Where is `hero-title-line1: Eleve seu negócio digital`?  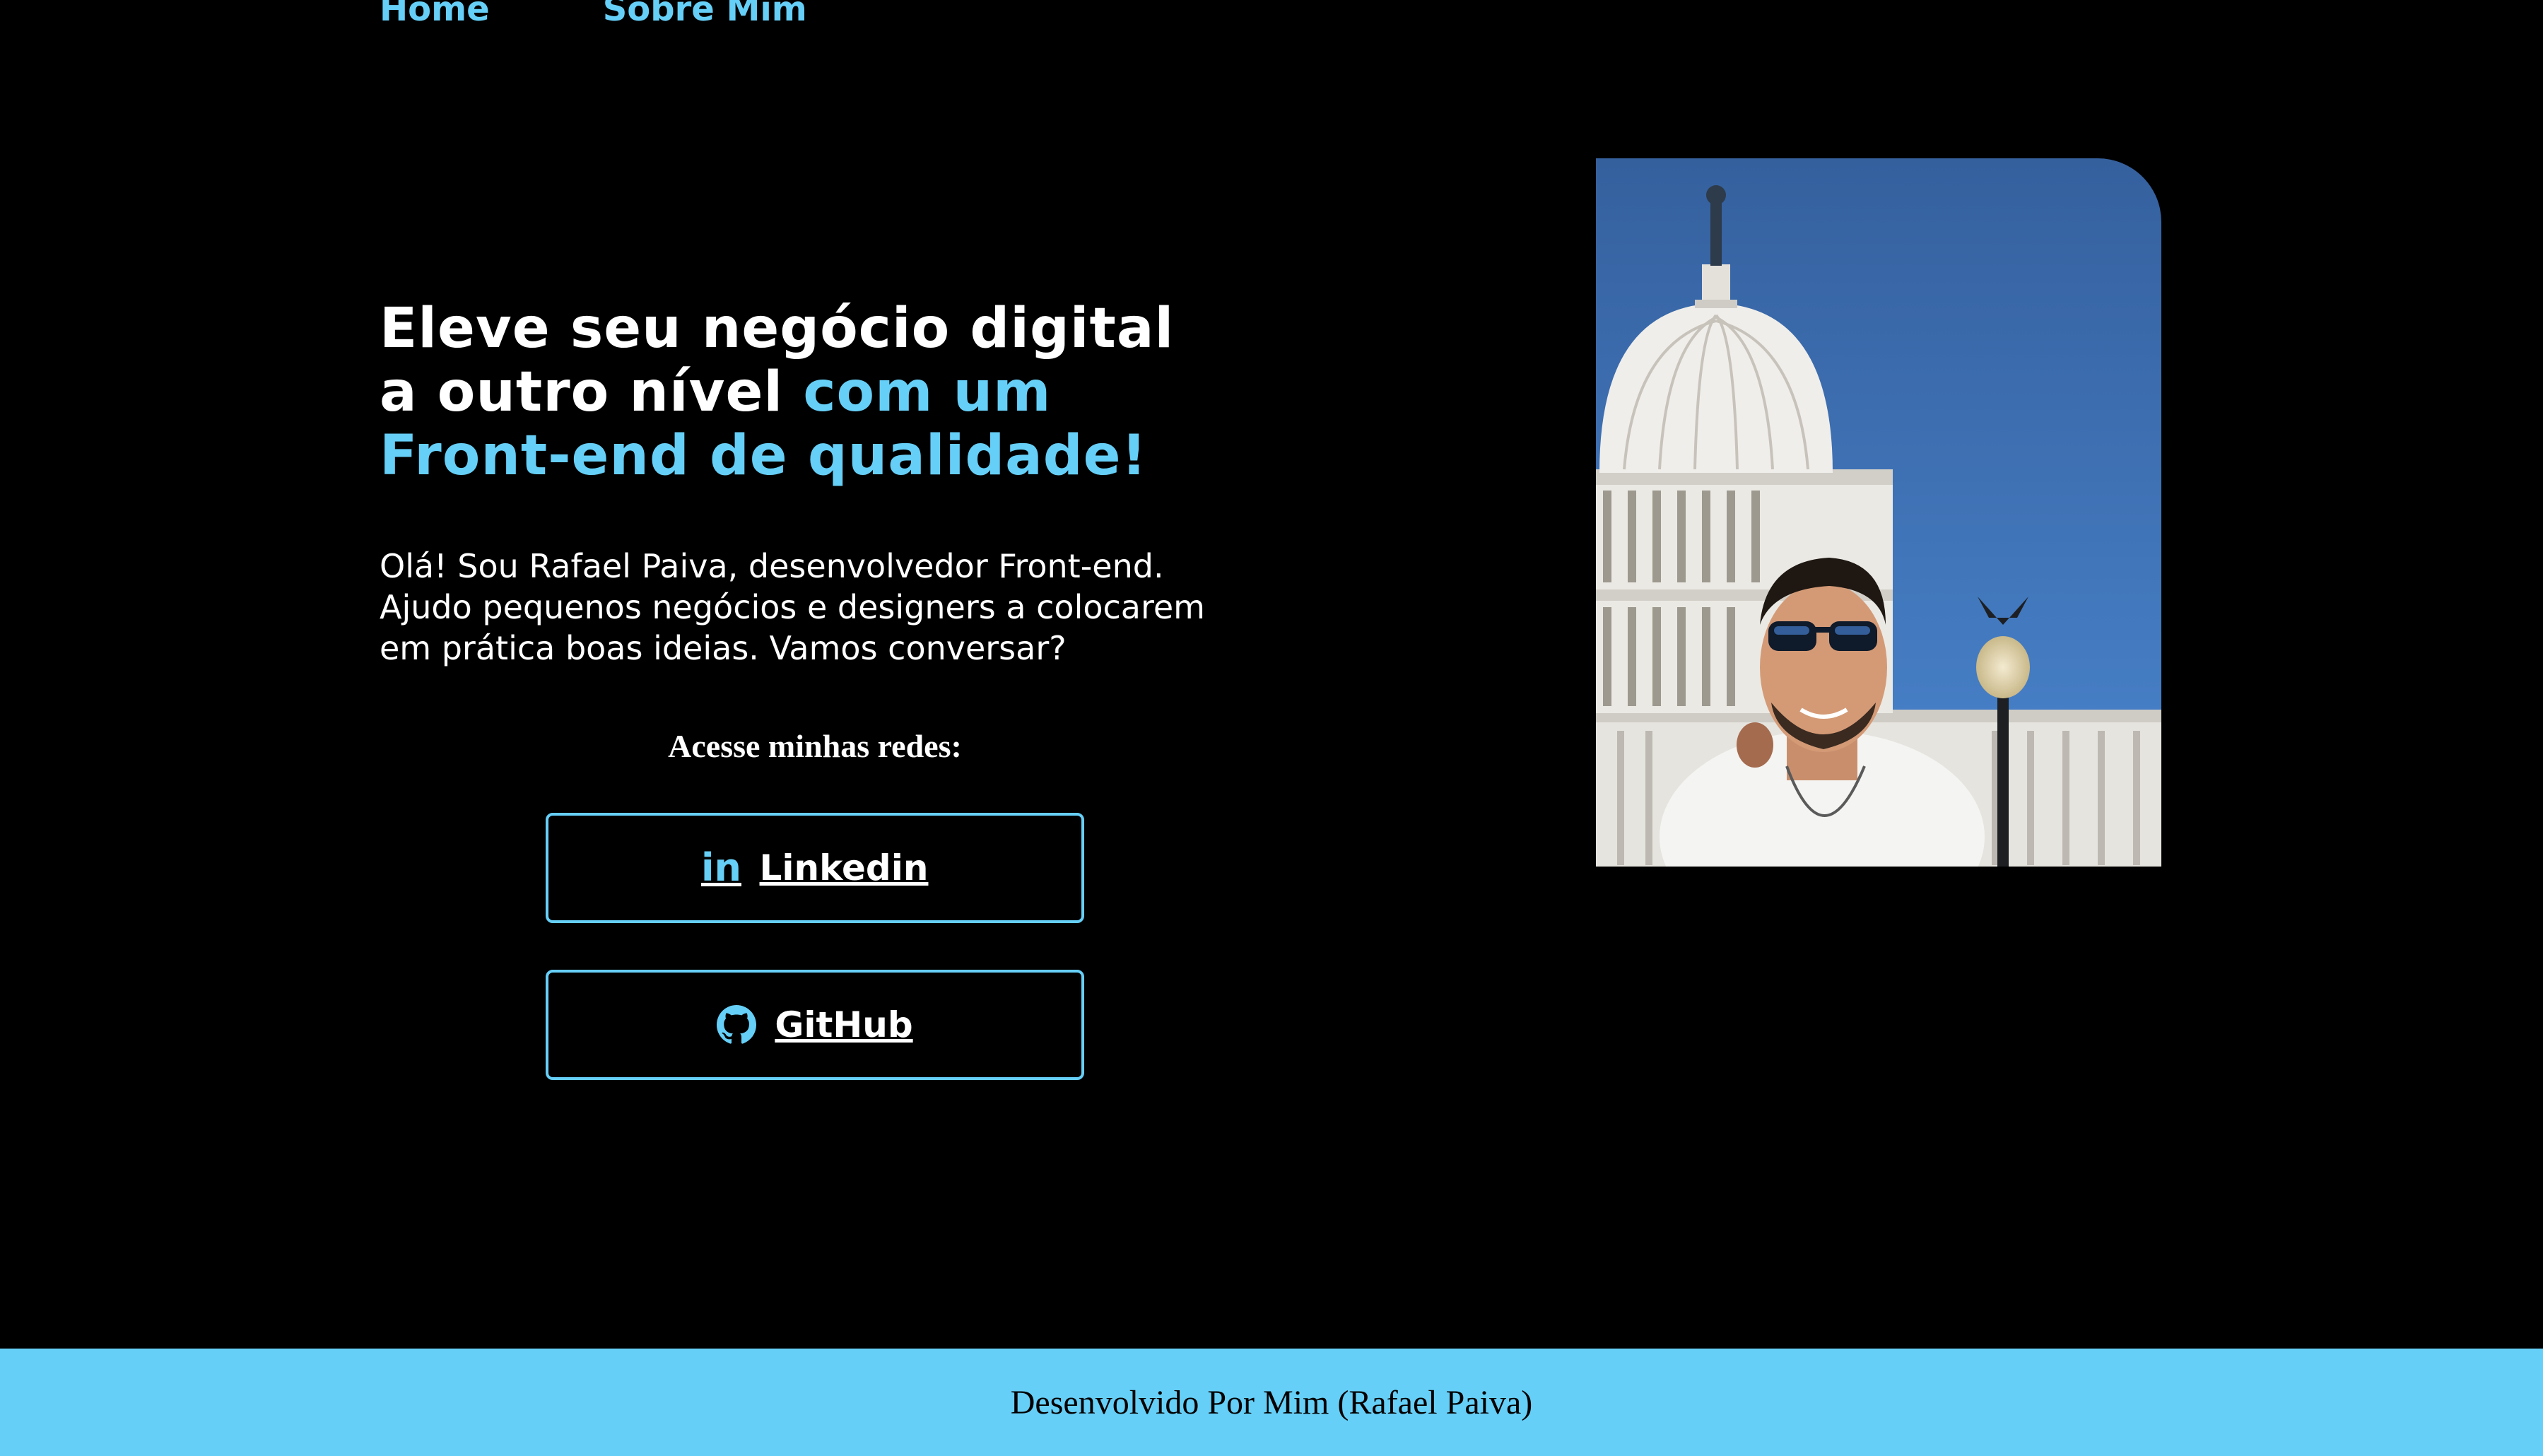
hero-title-line1: Eleve seu negócio digital is located at coordinates (778, 328).